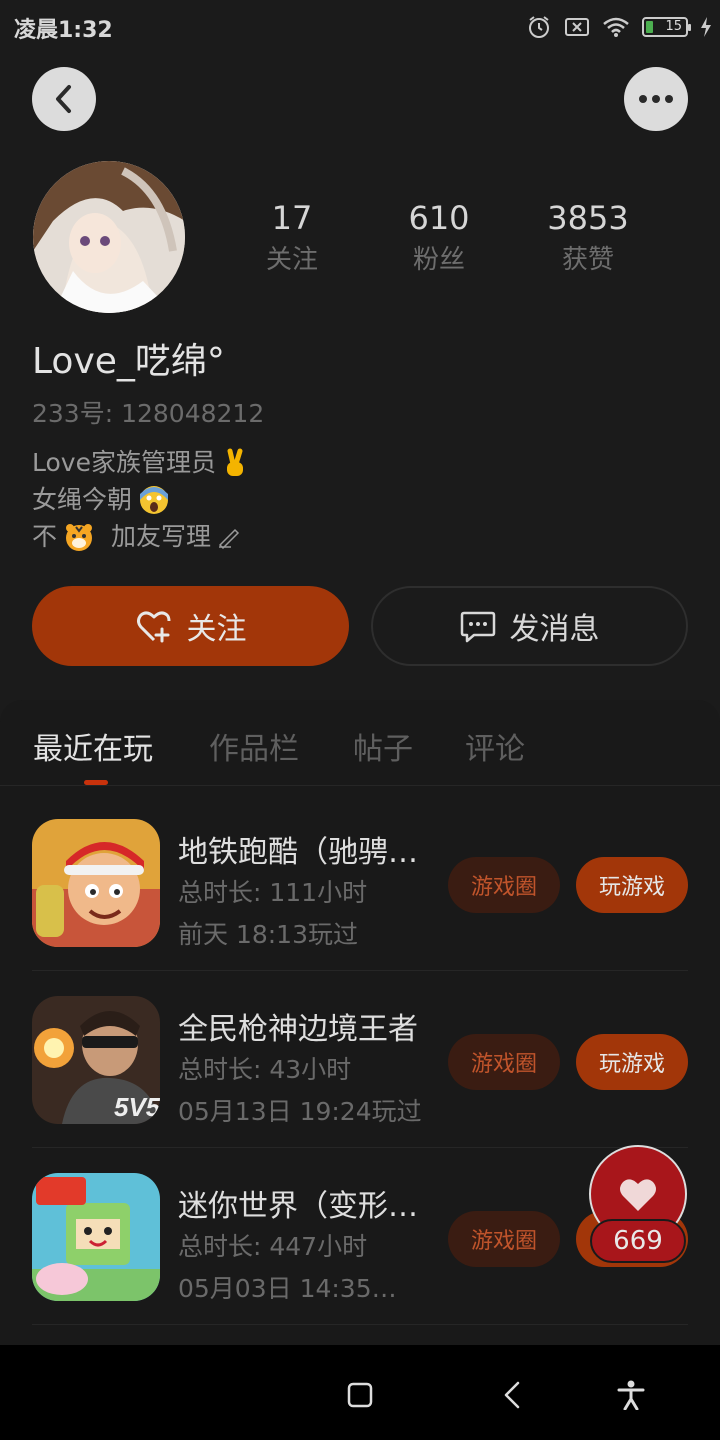 Image resolution: width=720 pixels, height=1440 pixels. Describe the element at coordinates (616, 27) in the screenshot. I see `wifi-icon` at that location.